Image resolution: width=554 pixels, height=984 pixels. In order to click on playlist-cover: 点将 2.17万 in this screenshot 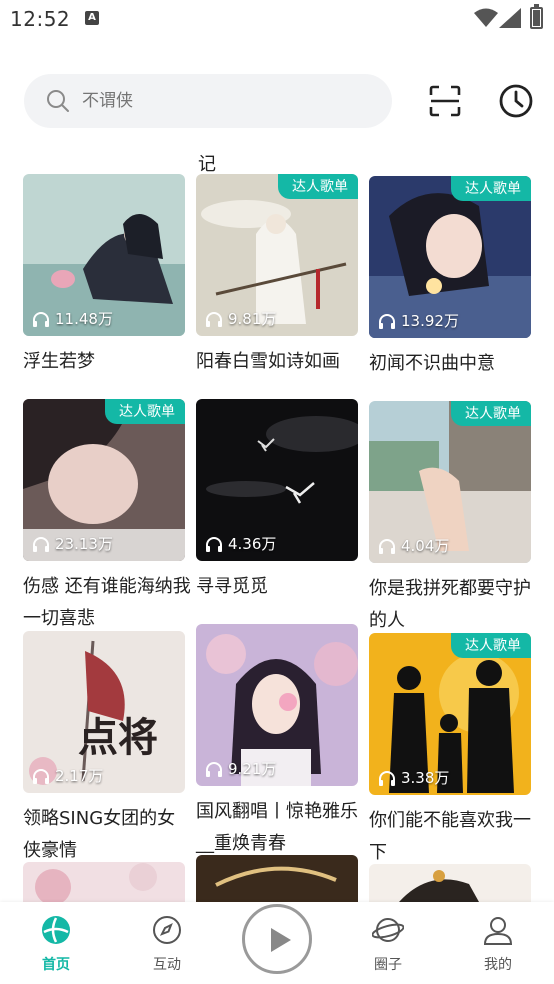, I will do `click(104, 712)`.